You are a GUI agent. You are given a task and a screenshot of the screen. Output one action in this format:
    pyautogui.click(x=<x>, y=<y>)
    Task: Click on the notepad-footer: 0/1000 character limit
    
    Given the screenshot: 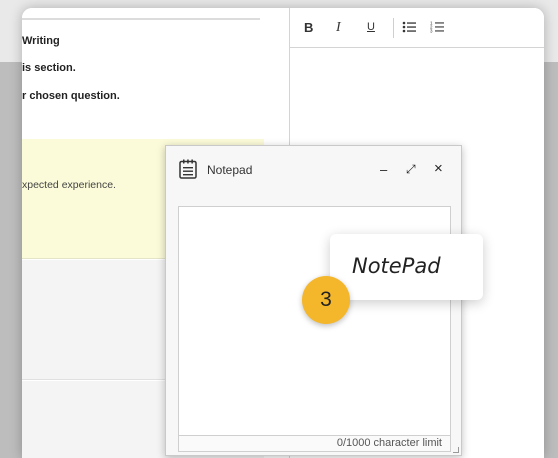 What is the action you would take?
    pyautogui.click(x=314, y=444)
    